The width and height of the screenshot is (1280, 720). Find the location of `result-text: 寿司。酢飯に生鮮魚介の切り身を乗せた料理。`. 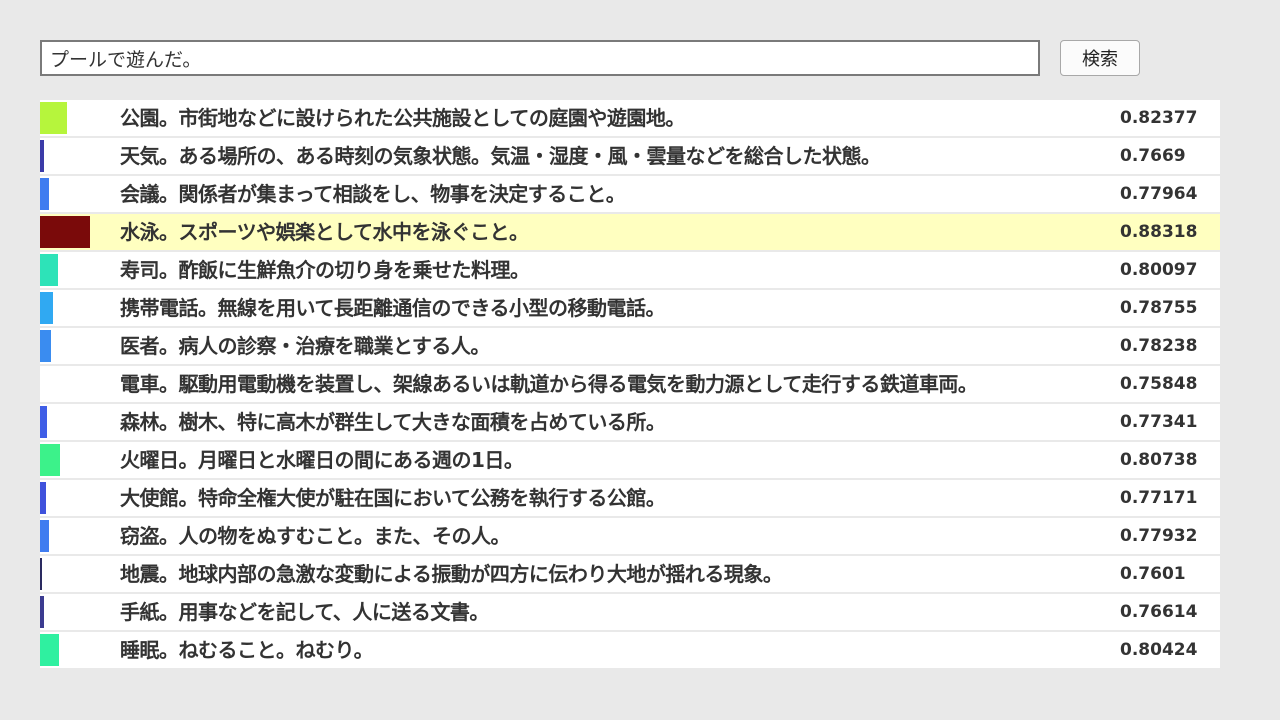

result-text: 寿司。酢飯に生鮮魚介の切り身を乗せた料理。 is located at coordinates (325, 270).